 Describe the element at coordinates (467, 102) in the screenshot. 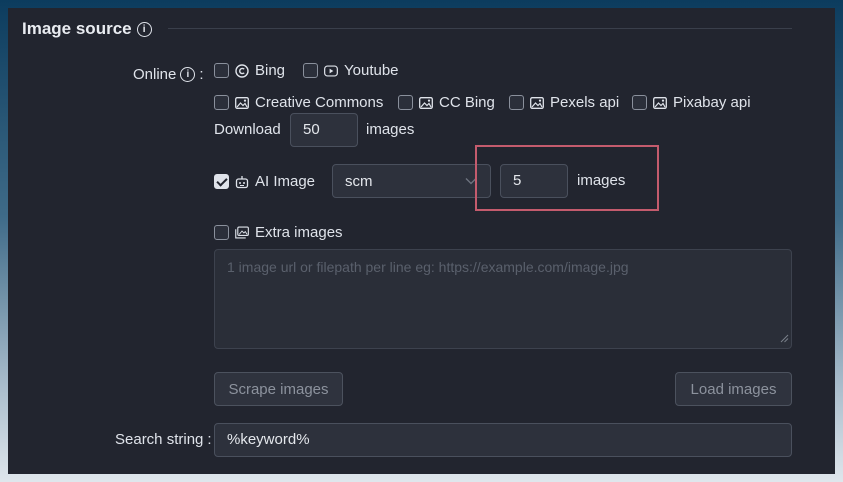

I see `cc-bing-label: CC Bing` at that location.